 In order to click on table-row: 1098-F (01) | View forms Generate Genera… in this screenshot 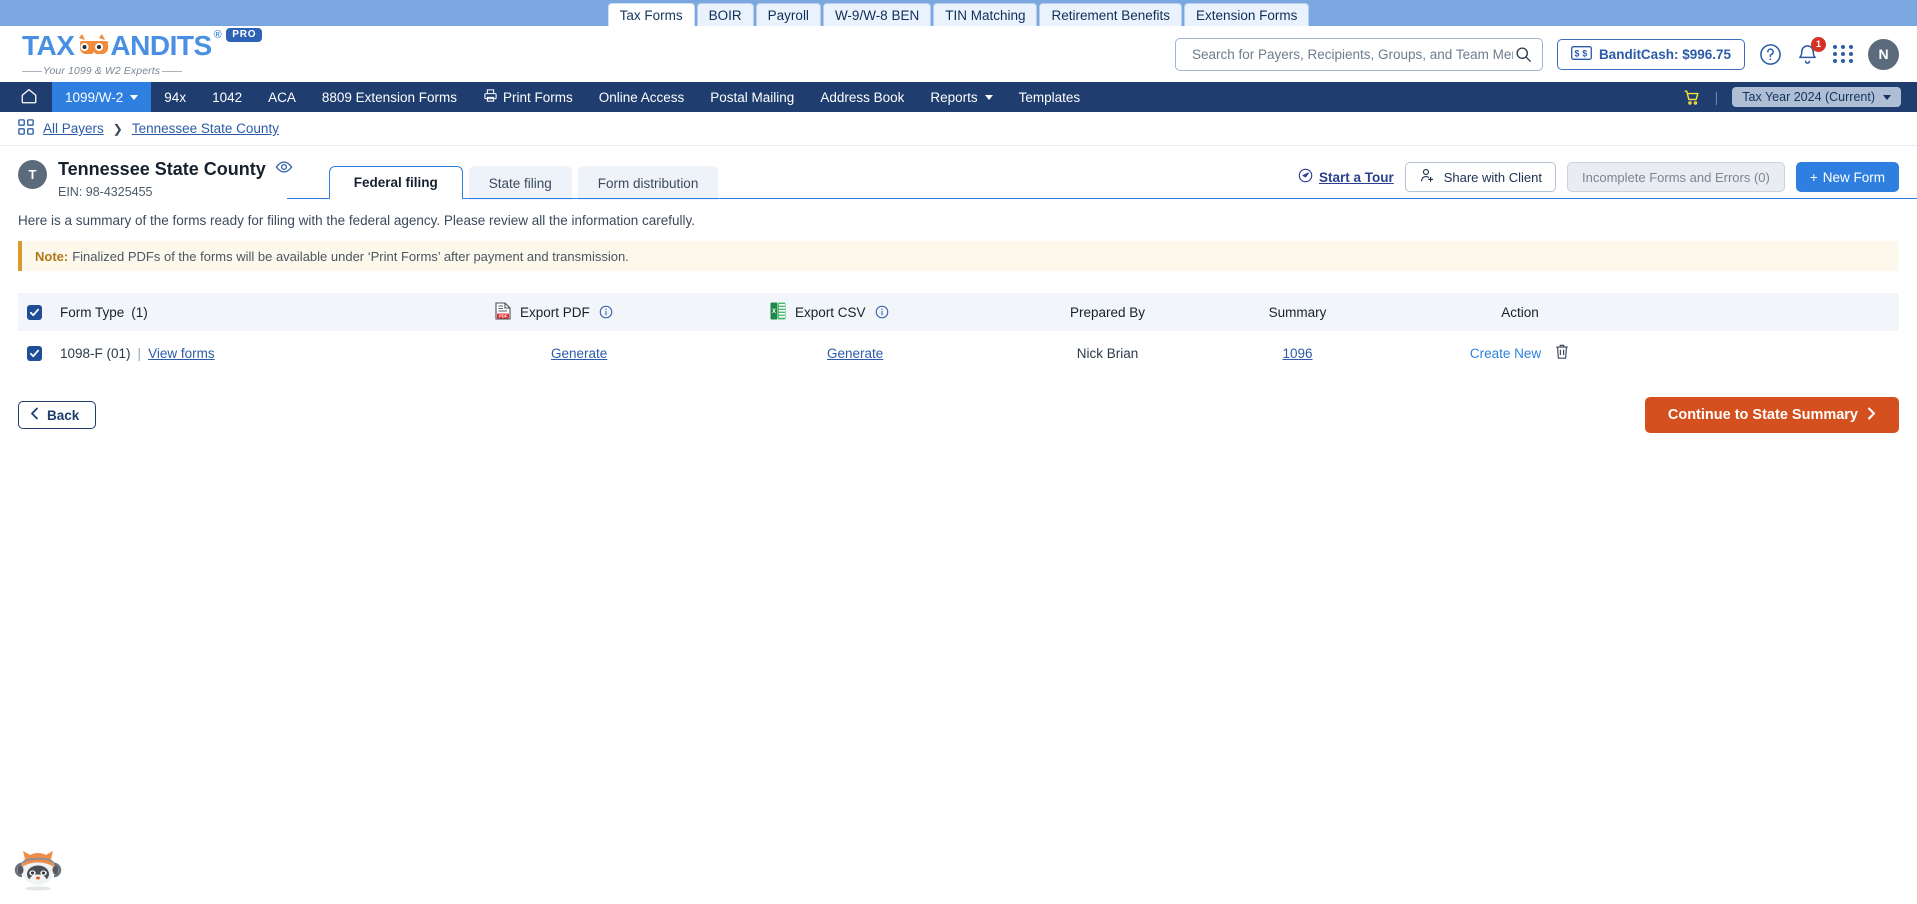, I will do `click(958, 353)`.